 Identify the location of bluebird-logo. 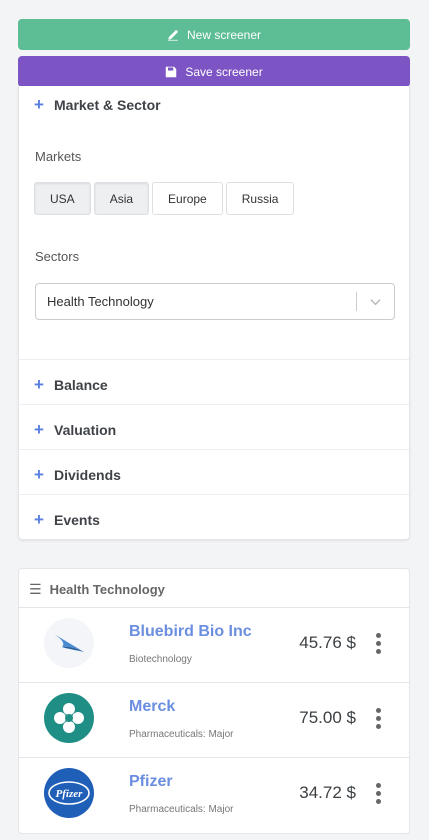
(69, 643).